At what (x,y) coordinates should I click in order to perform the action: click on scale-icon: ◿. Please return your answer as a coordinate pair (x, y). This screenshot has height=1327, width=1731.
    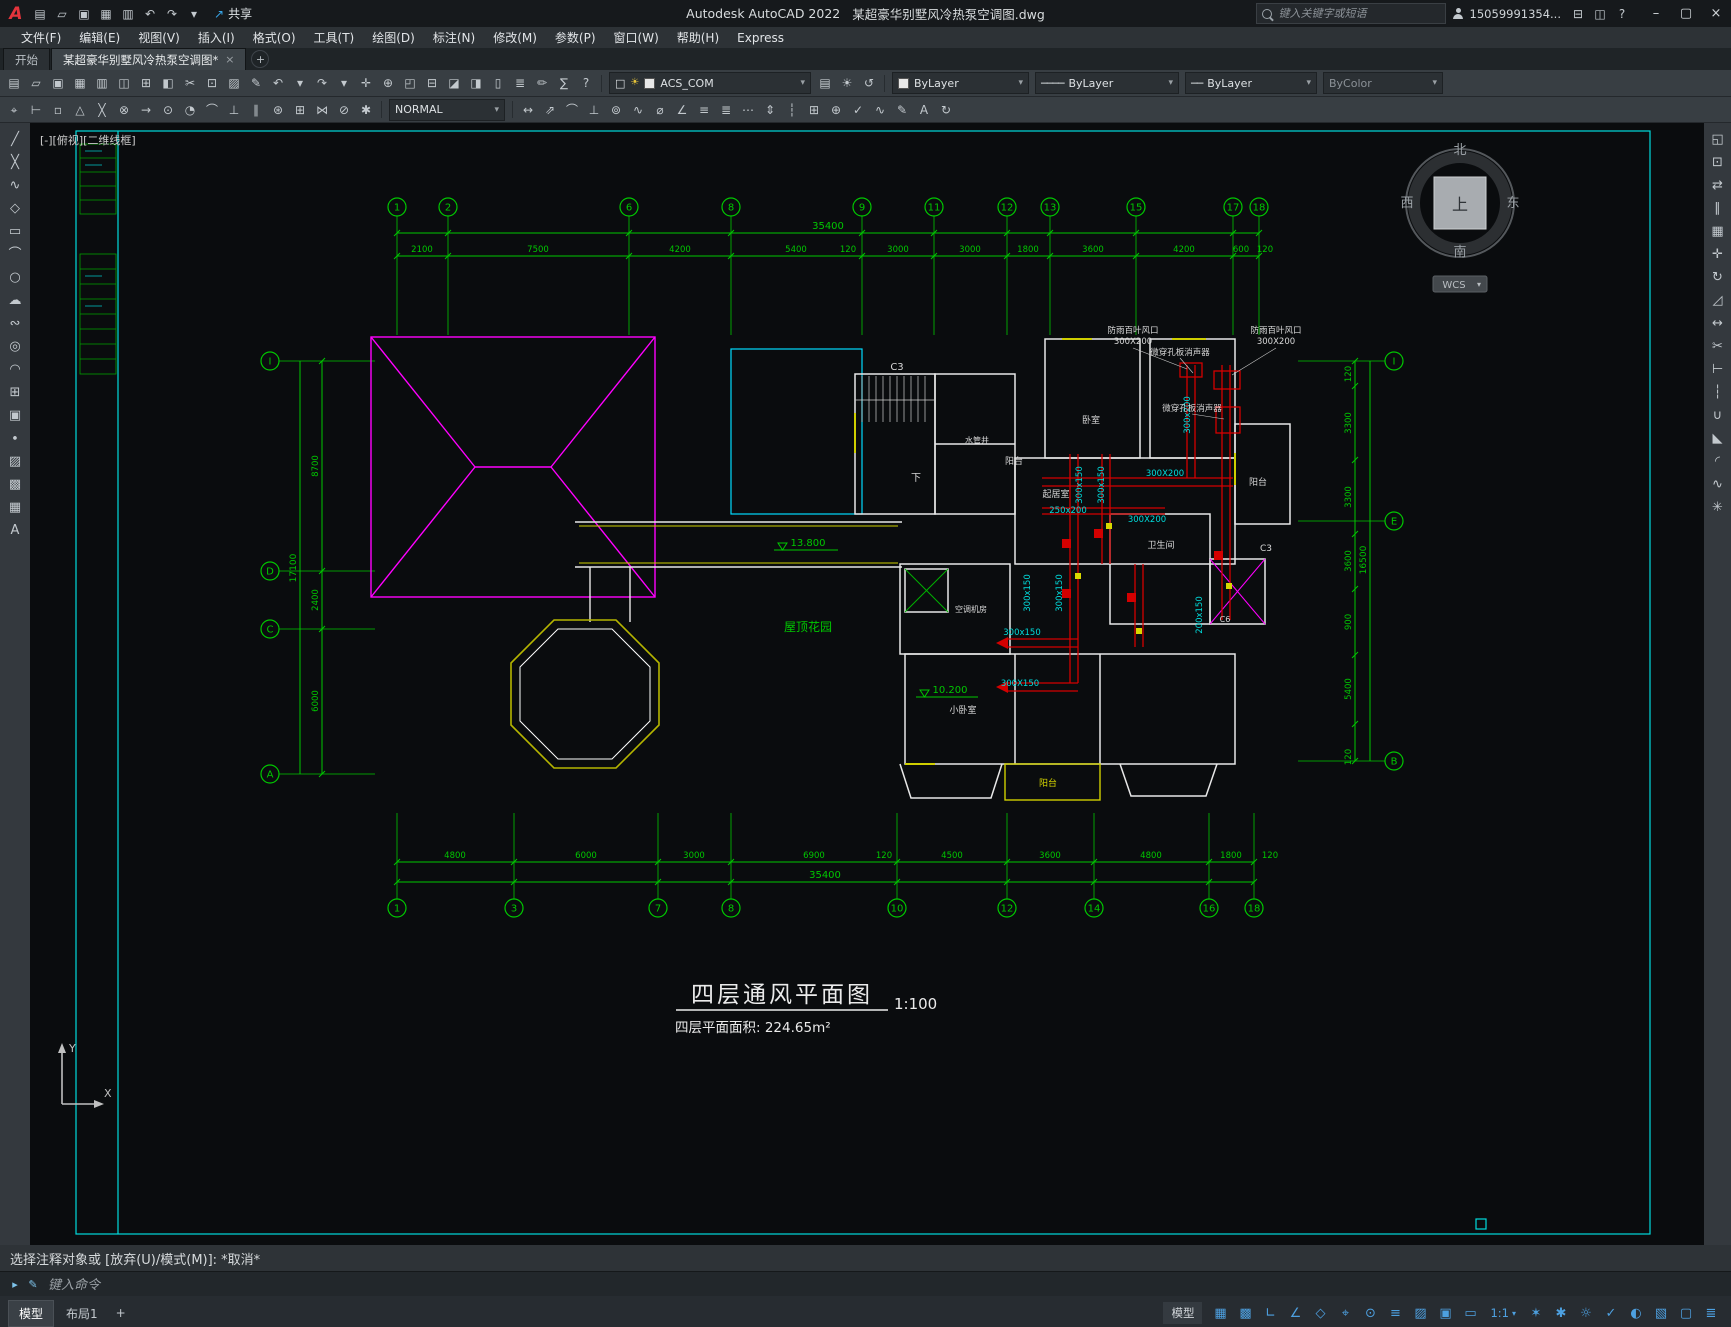
    Looking at the image, I should click on (1718, 300).